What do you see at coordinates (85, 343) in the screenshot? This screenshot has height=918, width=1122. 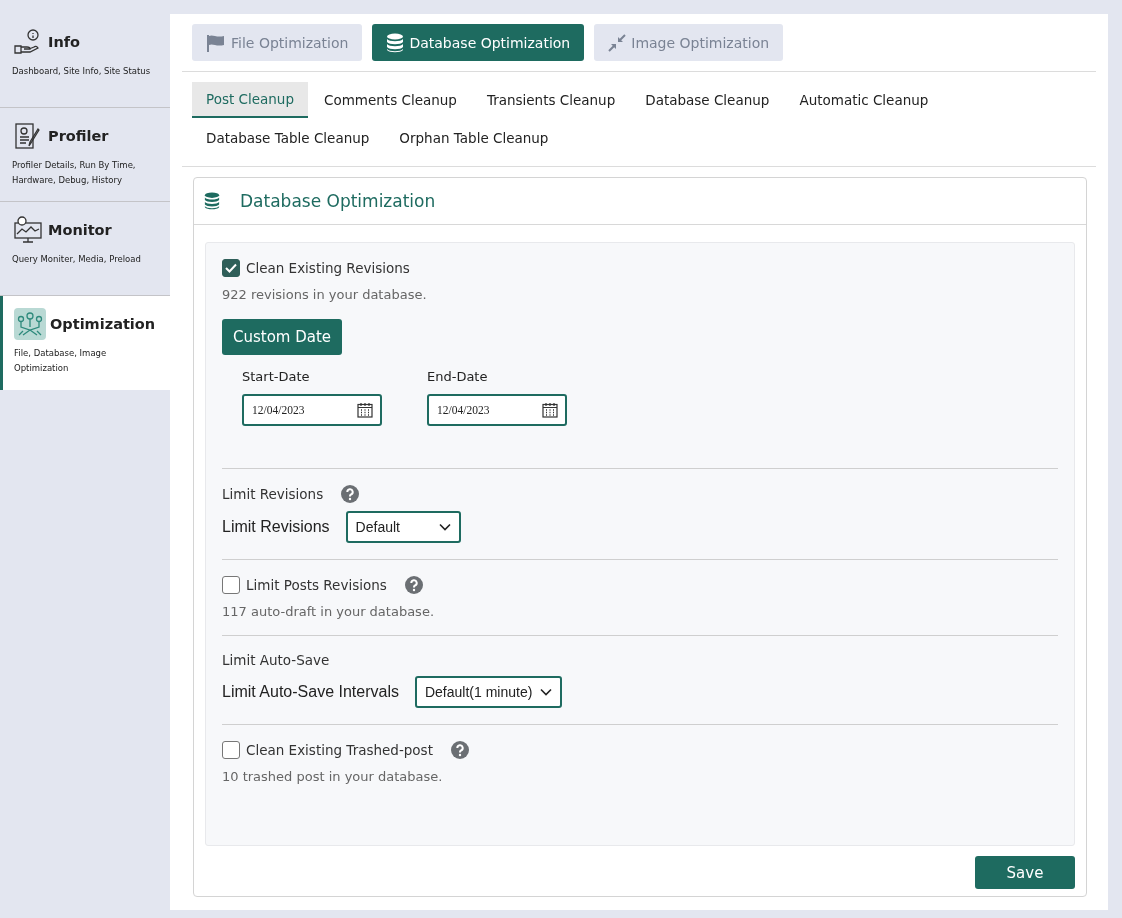 I see `sidebar-item: Optimization File, Database, Image Optimization` at bounding box center [85, 343].